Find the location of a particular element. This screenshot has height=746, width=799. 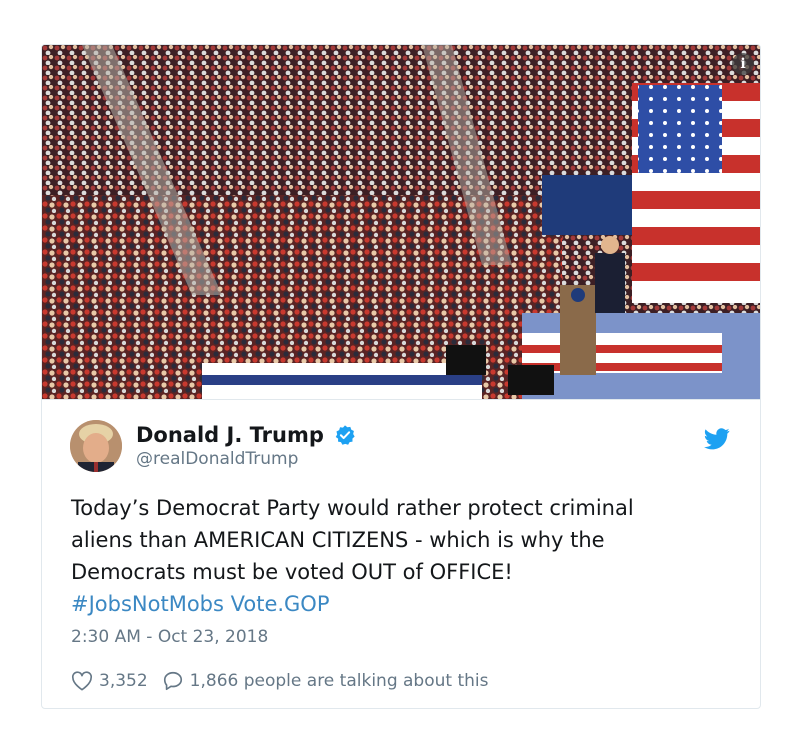

tweet-text-line: Democrats must be voted OUT of OFFICE! is located at coordinates (292, 572).